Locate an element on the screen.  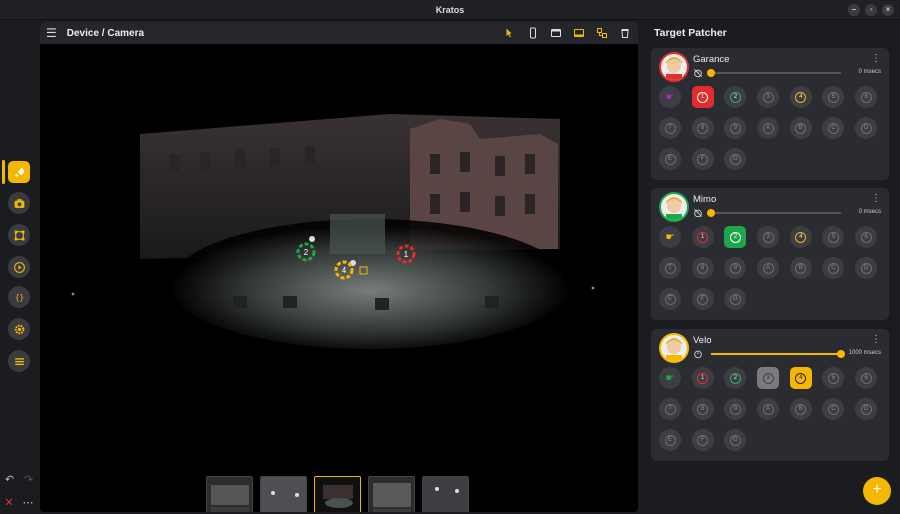
disconnect-icon: ✕ is located at coordinates (8, 502).